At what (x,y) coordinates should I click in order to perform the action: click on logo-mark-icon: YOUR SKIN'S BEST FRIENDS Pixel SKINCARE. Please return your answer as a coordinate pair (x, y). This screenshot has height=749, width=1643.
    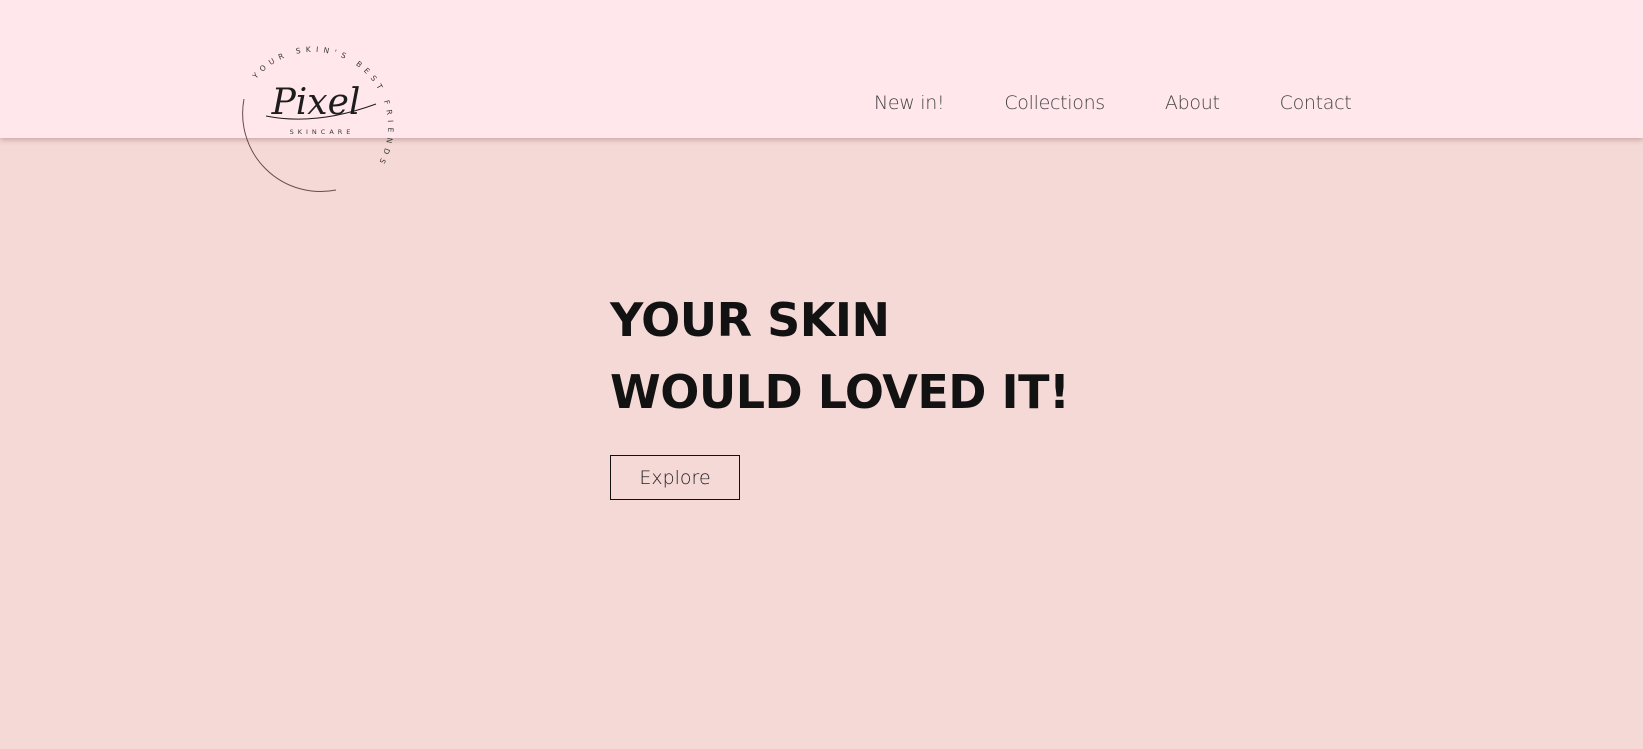
    Looking at the image, I should click on (316, 119).